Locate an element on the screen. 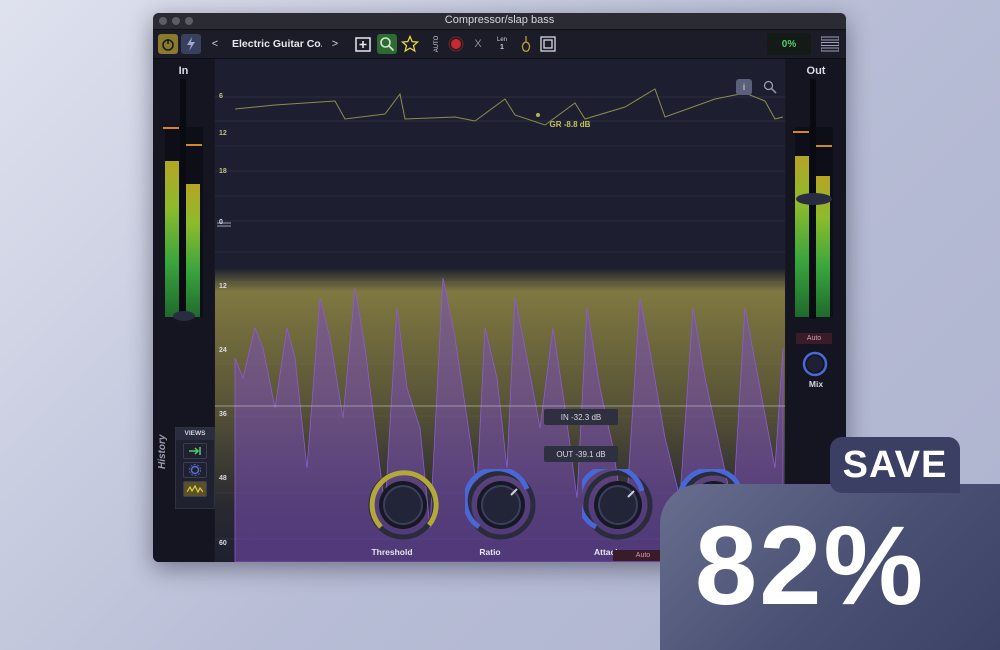  mix-label: Mix is located at coordinates (816, 384).